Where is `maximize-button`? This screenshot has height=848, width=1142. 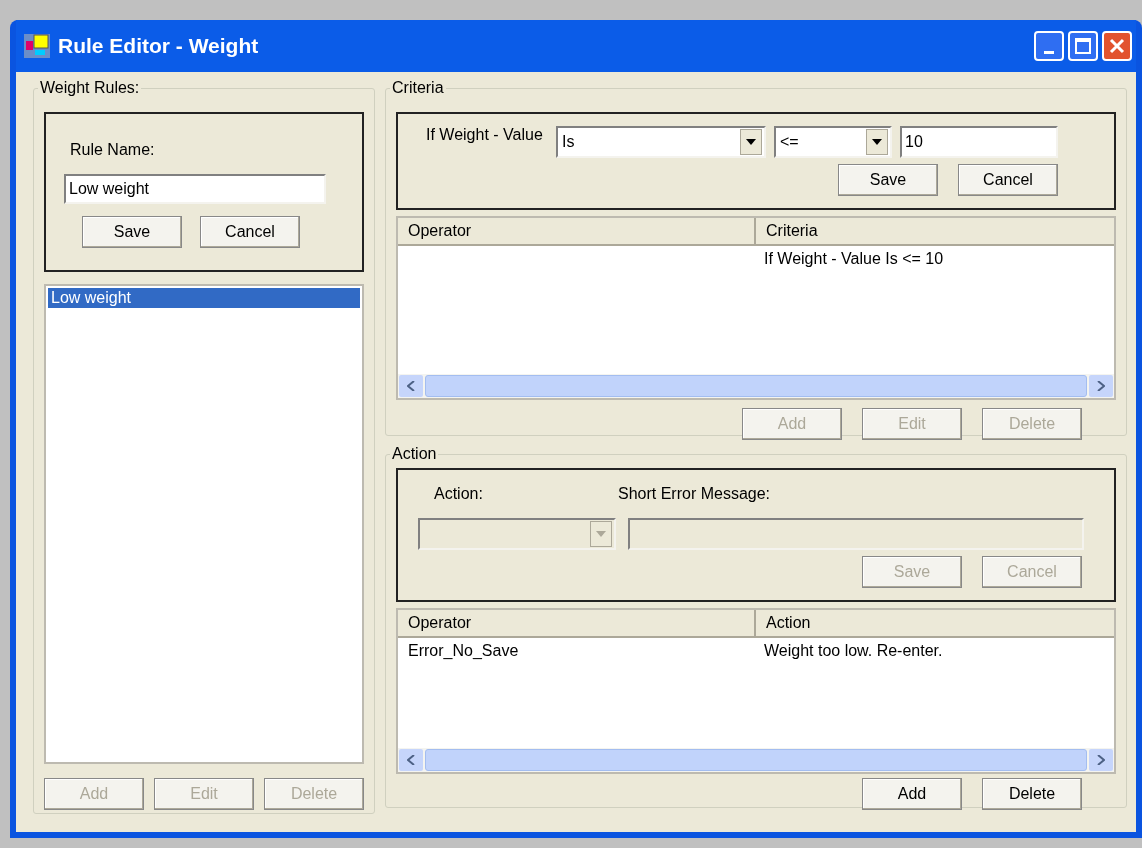 maximize-button is located at coordinates (1083, 46).